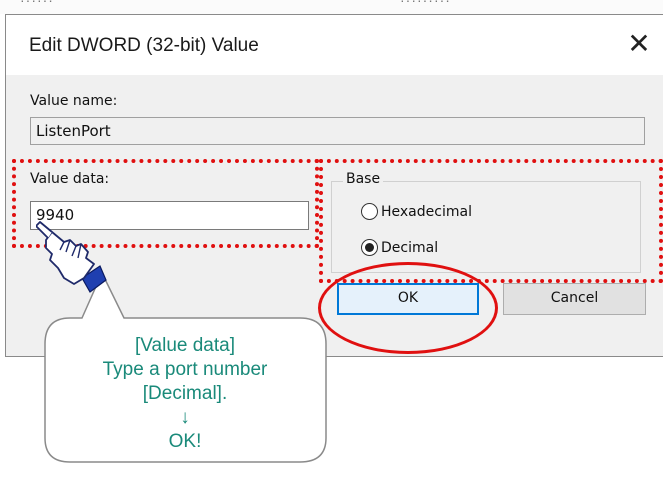 The width and height of the screenshot is (663, 481). I want to click on pointing-hand-icon, so click(71, 257).